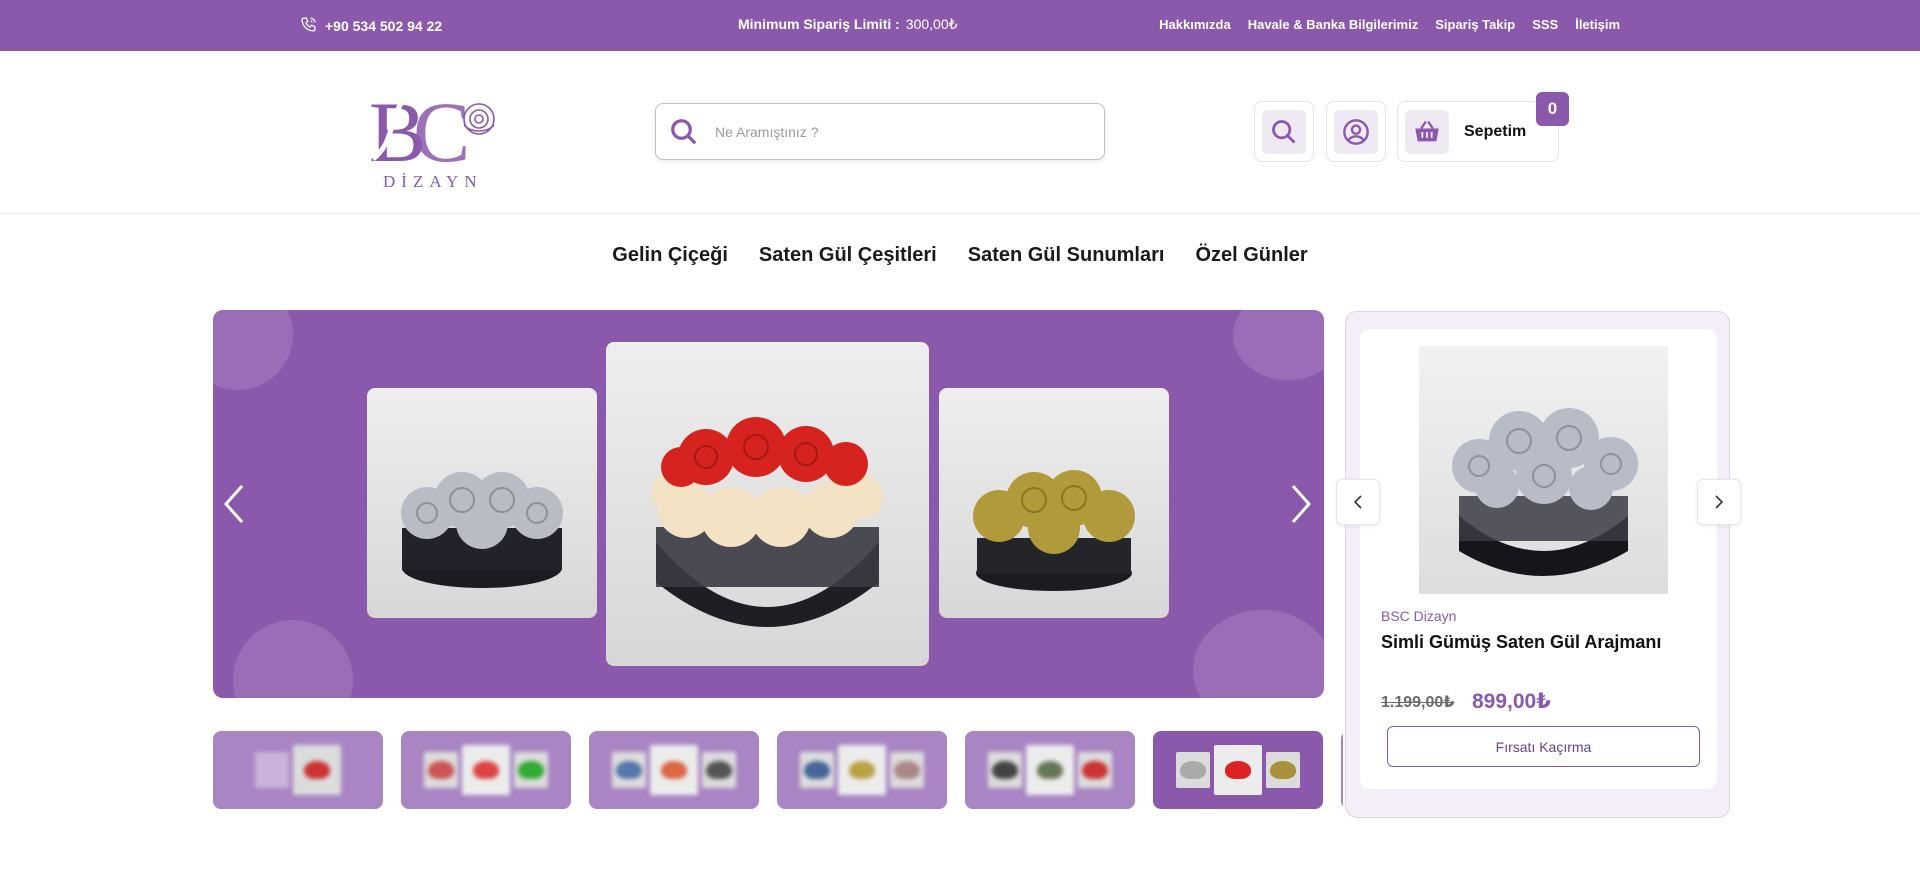 Image resolution: width=1920 pixels, height=869 pixels. I want to click on link-faq: SSS, so click(1545, 24).